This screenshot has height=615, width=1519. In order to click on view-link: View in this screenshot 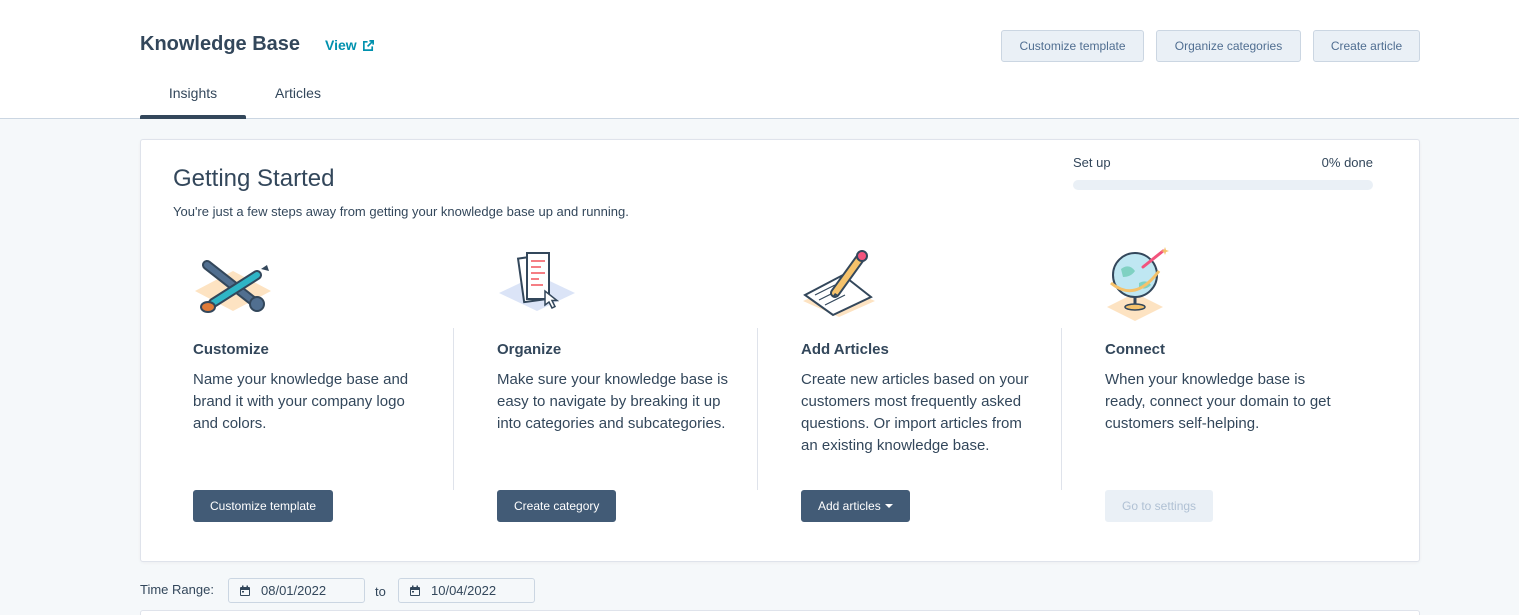, I will do `click(350, 45)`.